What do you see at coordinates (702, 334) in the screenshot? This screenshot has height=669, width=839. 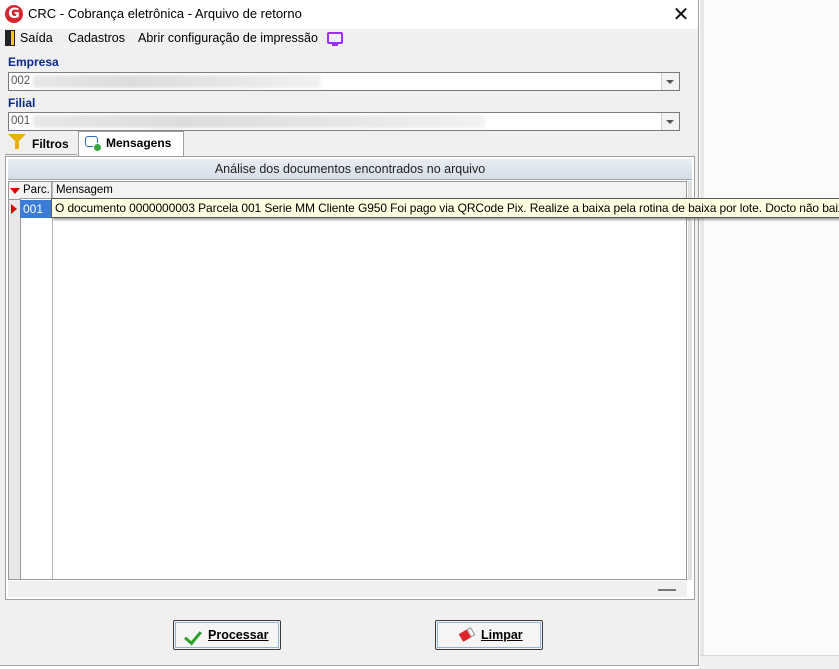 I see `backdrop-edge` at bounding box center [702, 334].